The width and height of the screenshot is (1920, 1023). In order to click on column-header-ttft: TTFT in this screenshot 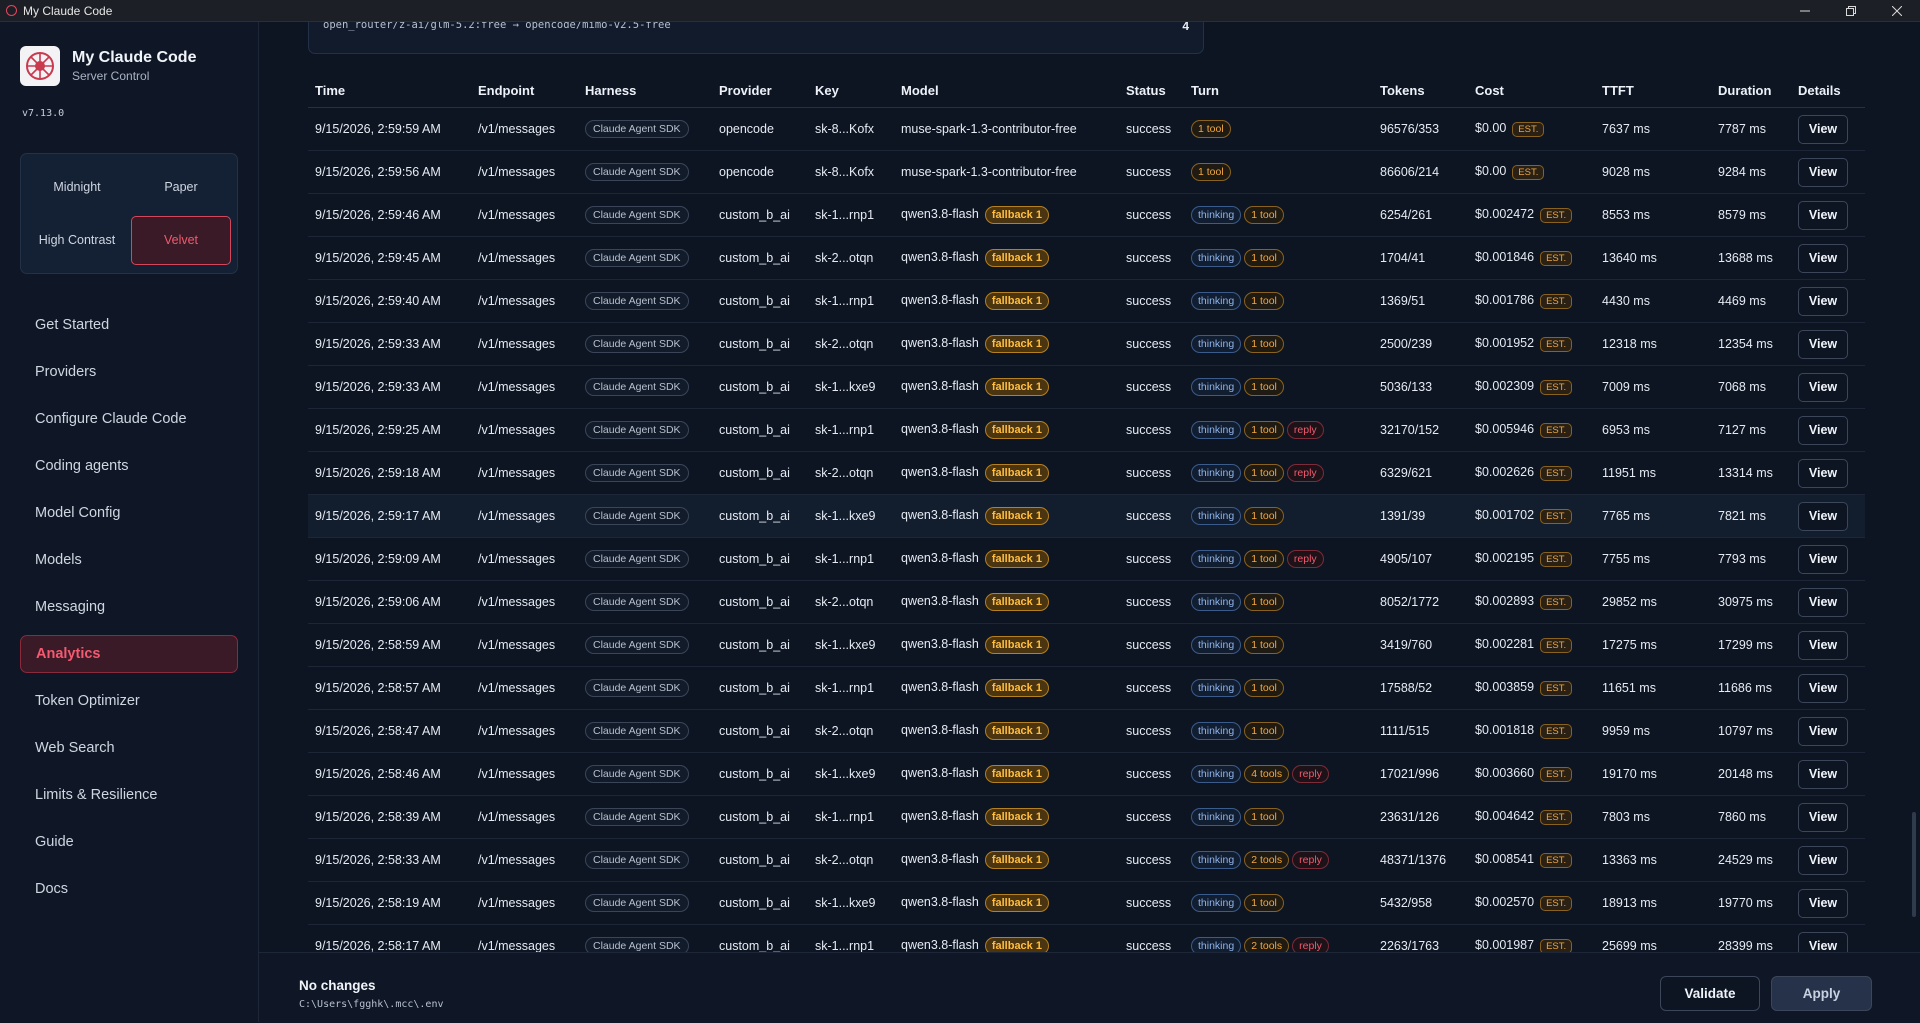, I will do `click(1653, 90)`.